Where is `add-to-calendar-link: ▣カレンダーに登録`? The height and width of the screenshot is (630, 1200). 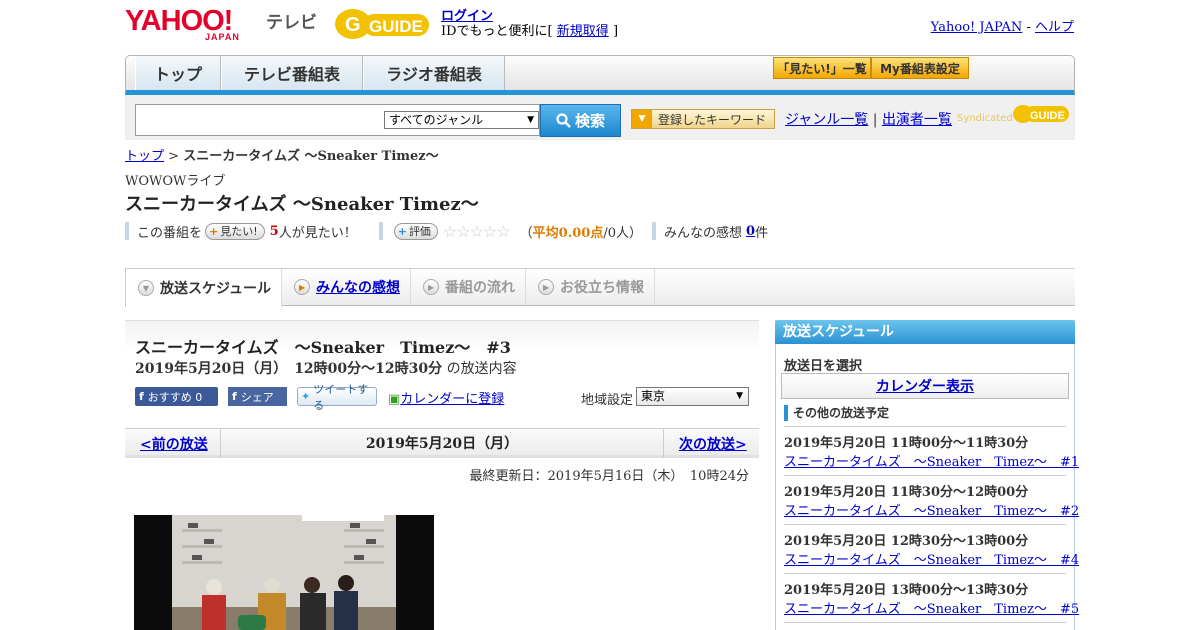
add-to-calendar-link: ▣カレンダーに登録 is located at coordinates (446, 397).